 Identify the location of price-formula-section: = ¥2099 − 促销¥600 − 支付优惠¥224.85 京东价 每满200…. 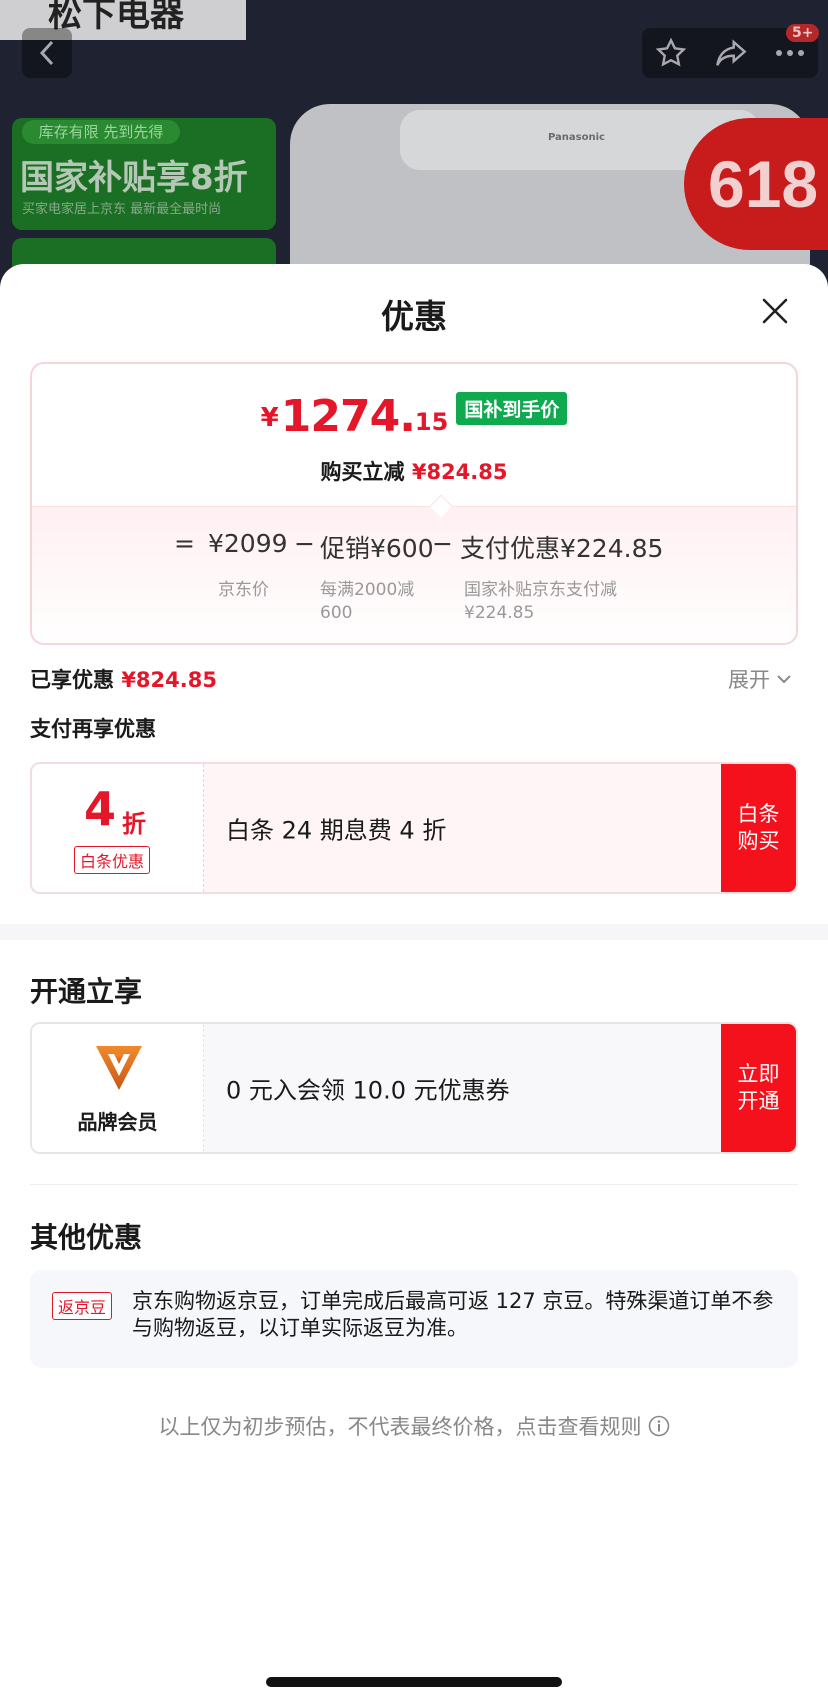
(414, 574).